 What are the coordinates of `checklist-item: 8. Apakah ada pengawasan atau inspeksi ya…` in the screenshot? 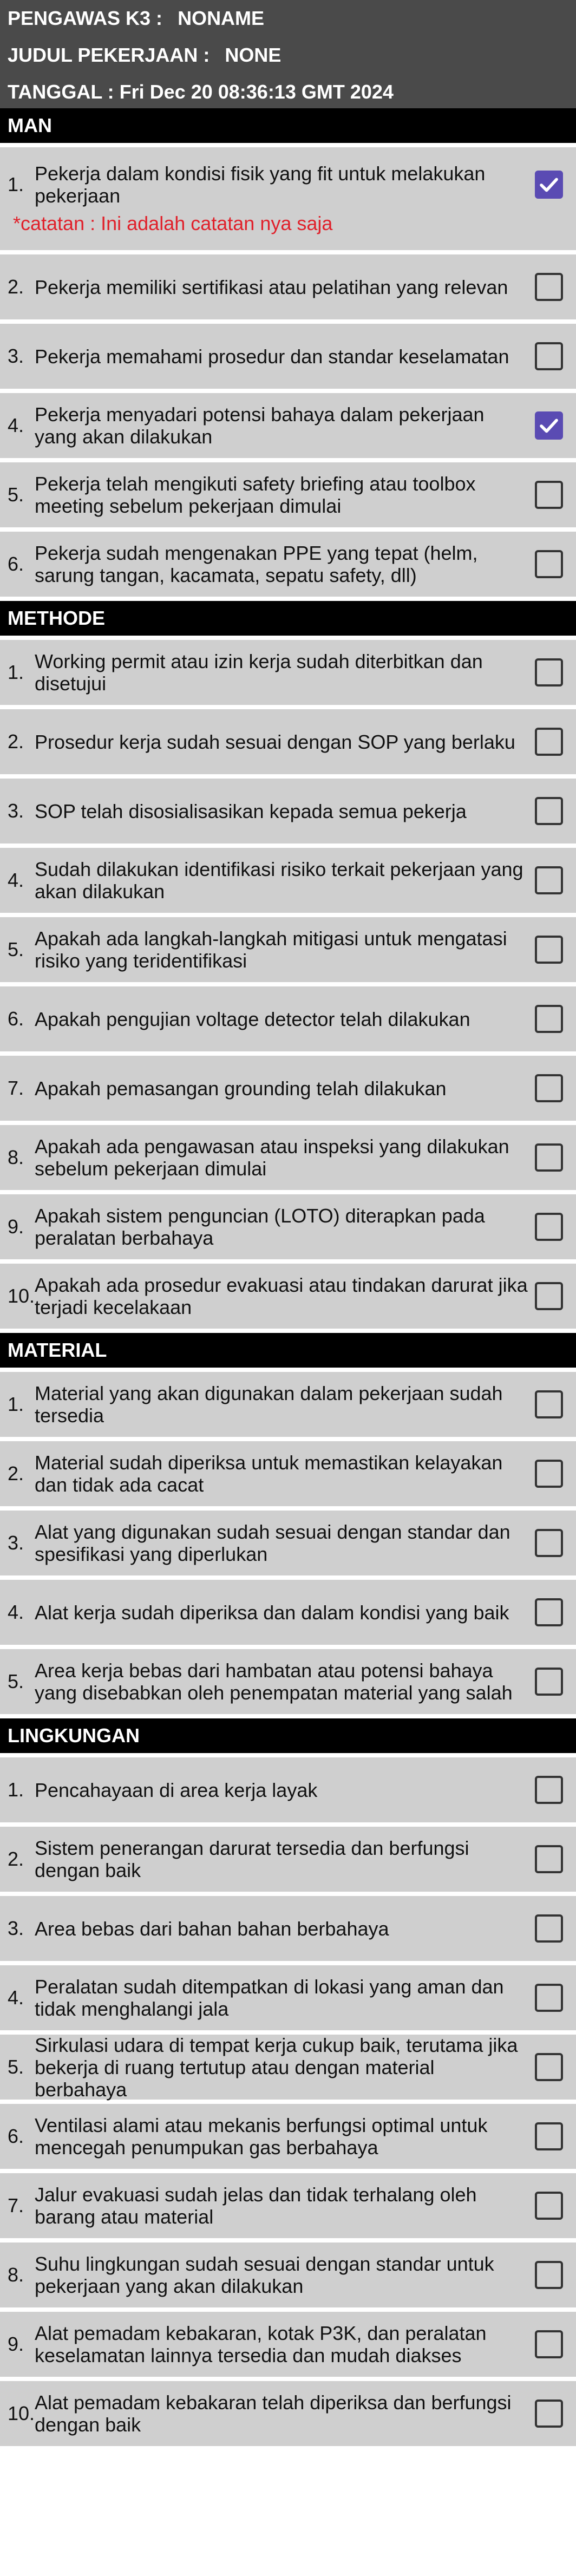 It's located at (288, 1157).